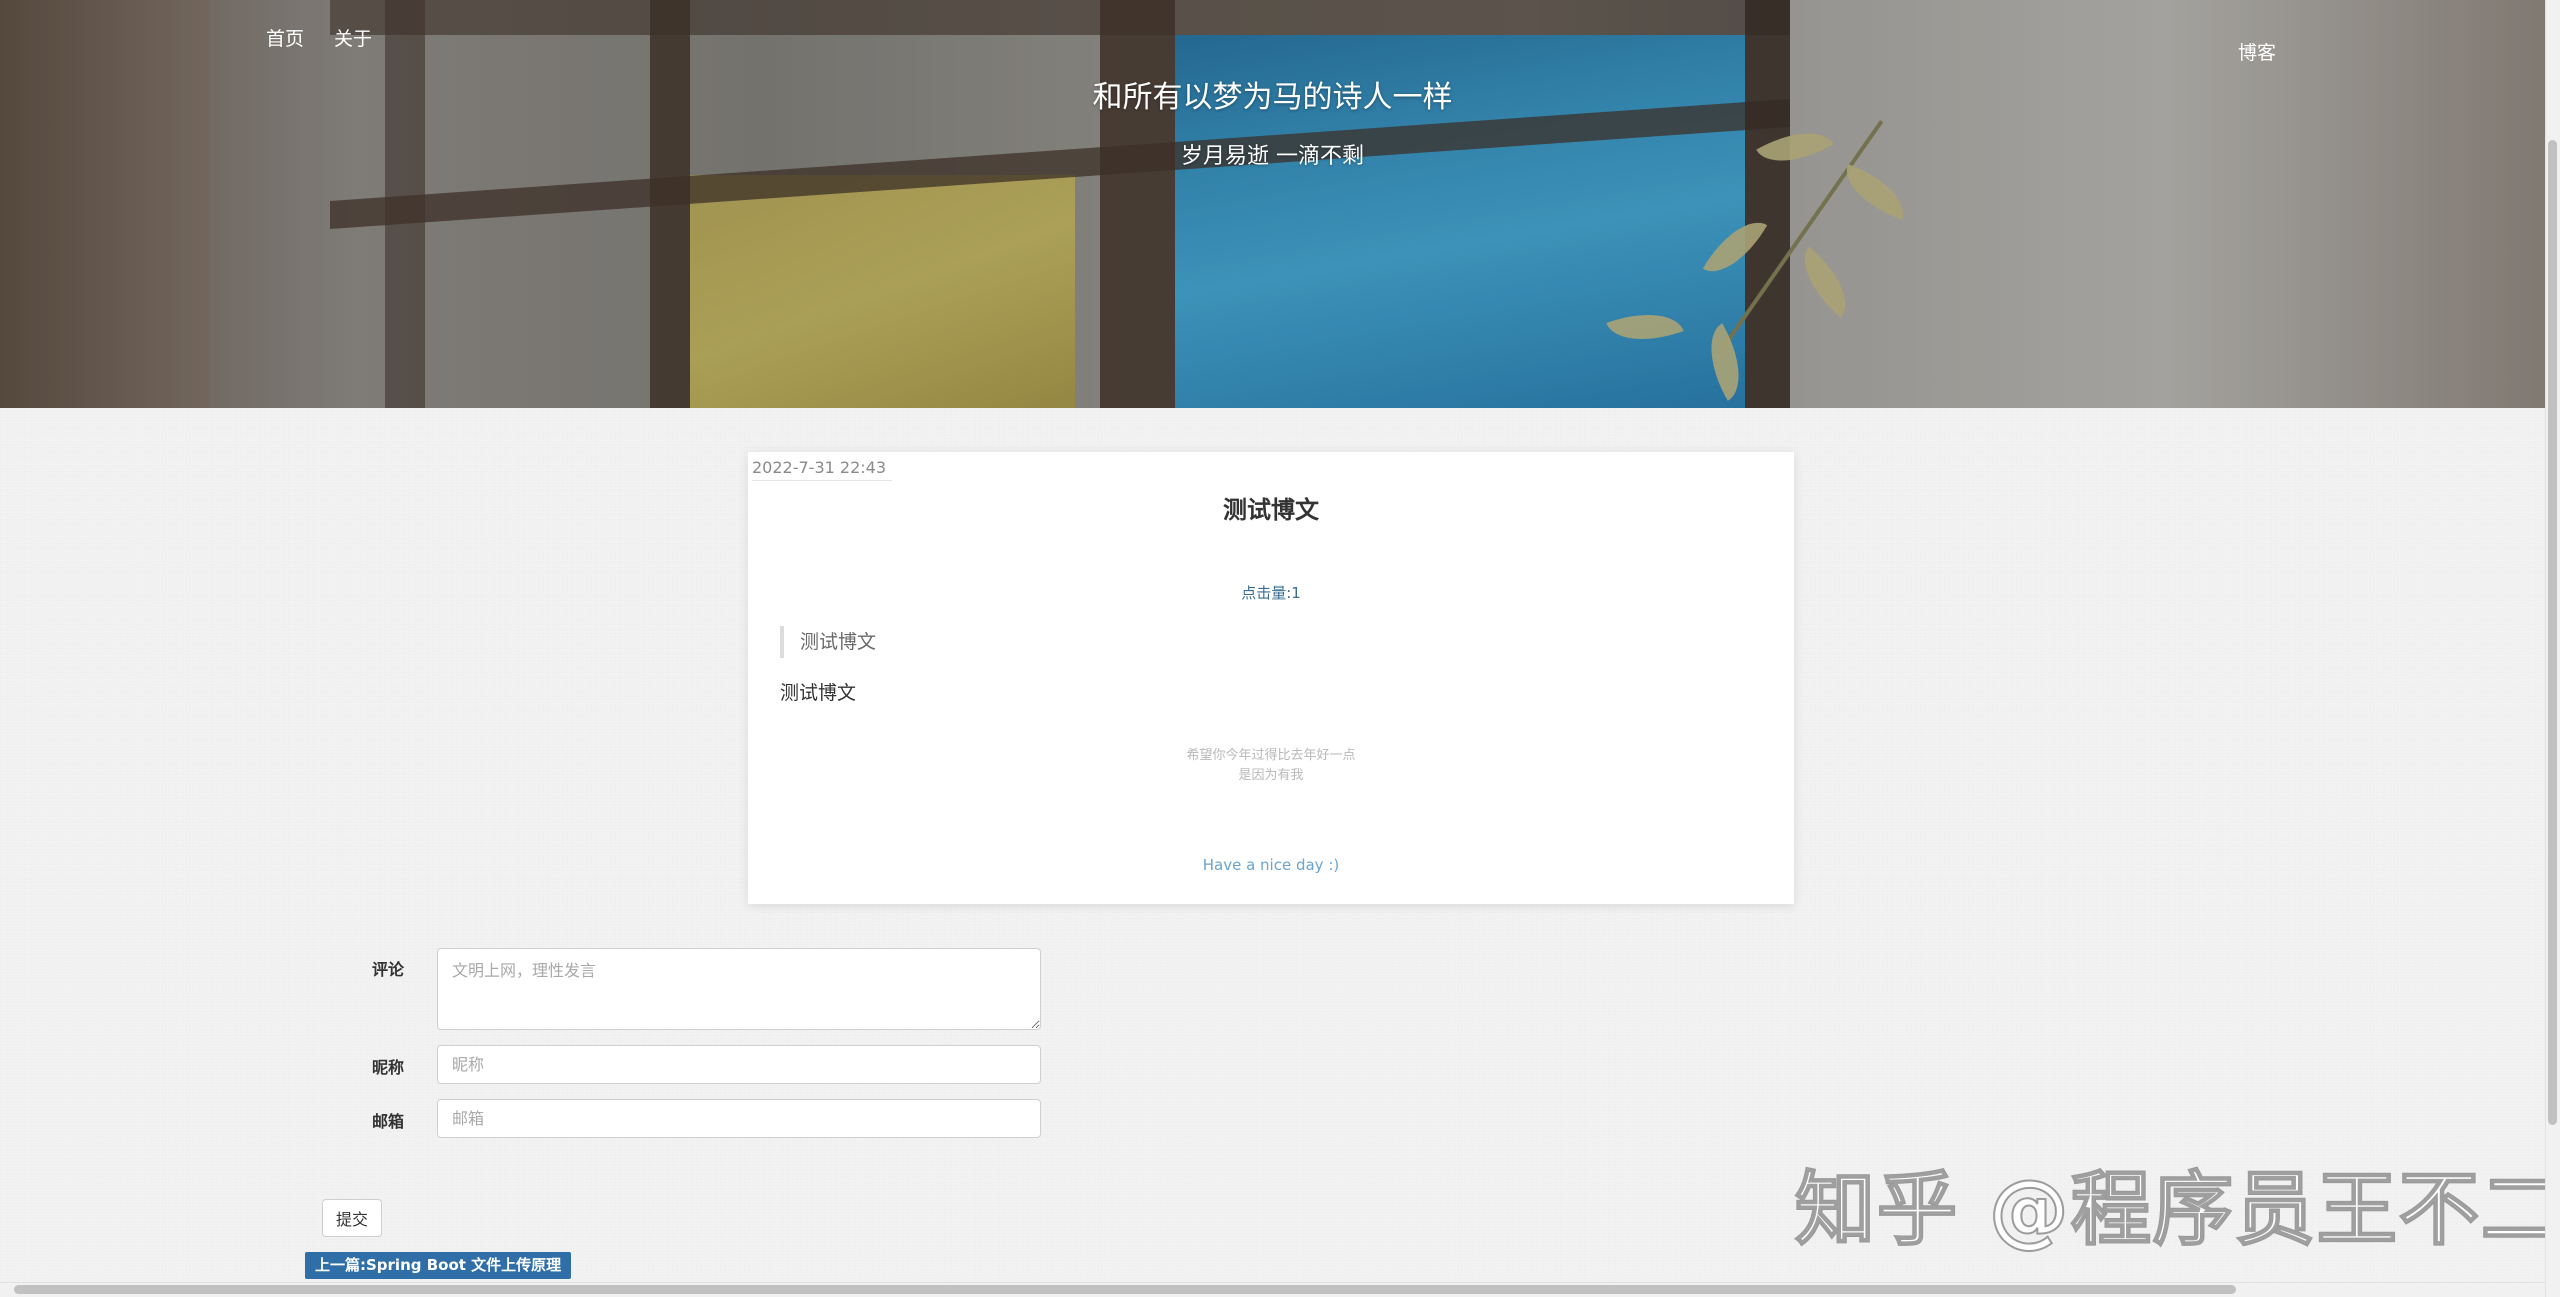 Image resolution: width=2560 pixels, height=1297 pixels. What do you see at coordinates (1272, 156) in the screenshot?
I see `site-subtitle: 岁月易逝 一滴不剩` at bounding box center [1272, 156].